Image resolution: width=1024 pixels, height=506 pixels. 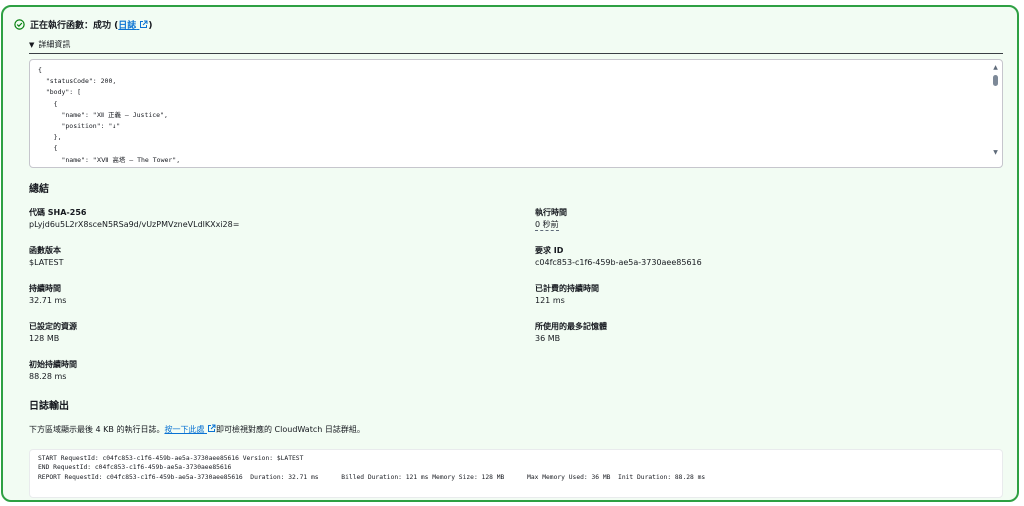 I want to click on summary-value: 32.71 ms, so click(x=48, y=300).